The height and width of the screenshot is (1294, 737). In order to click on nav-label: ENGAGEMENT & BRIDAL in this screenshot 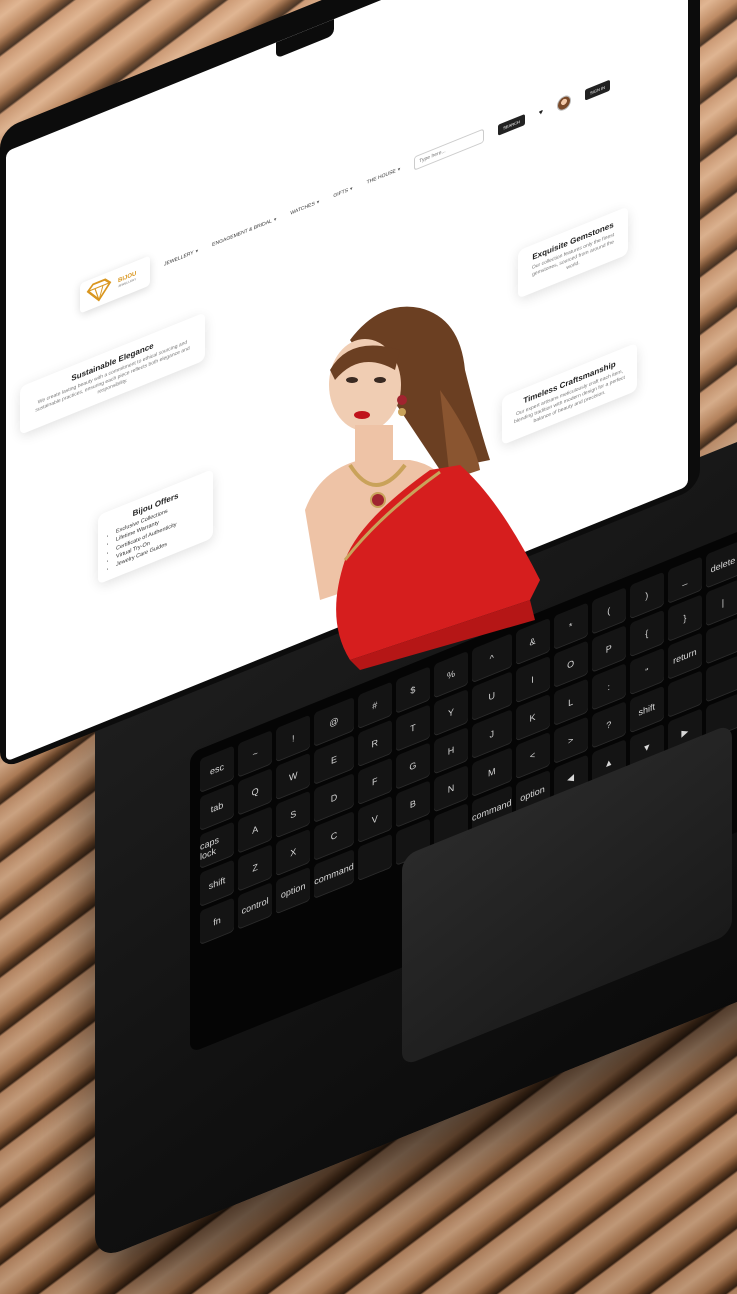, I will do `click(242, 233)`.